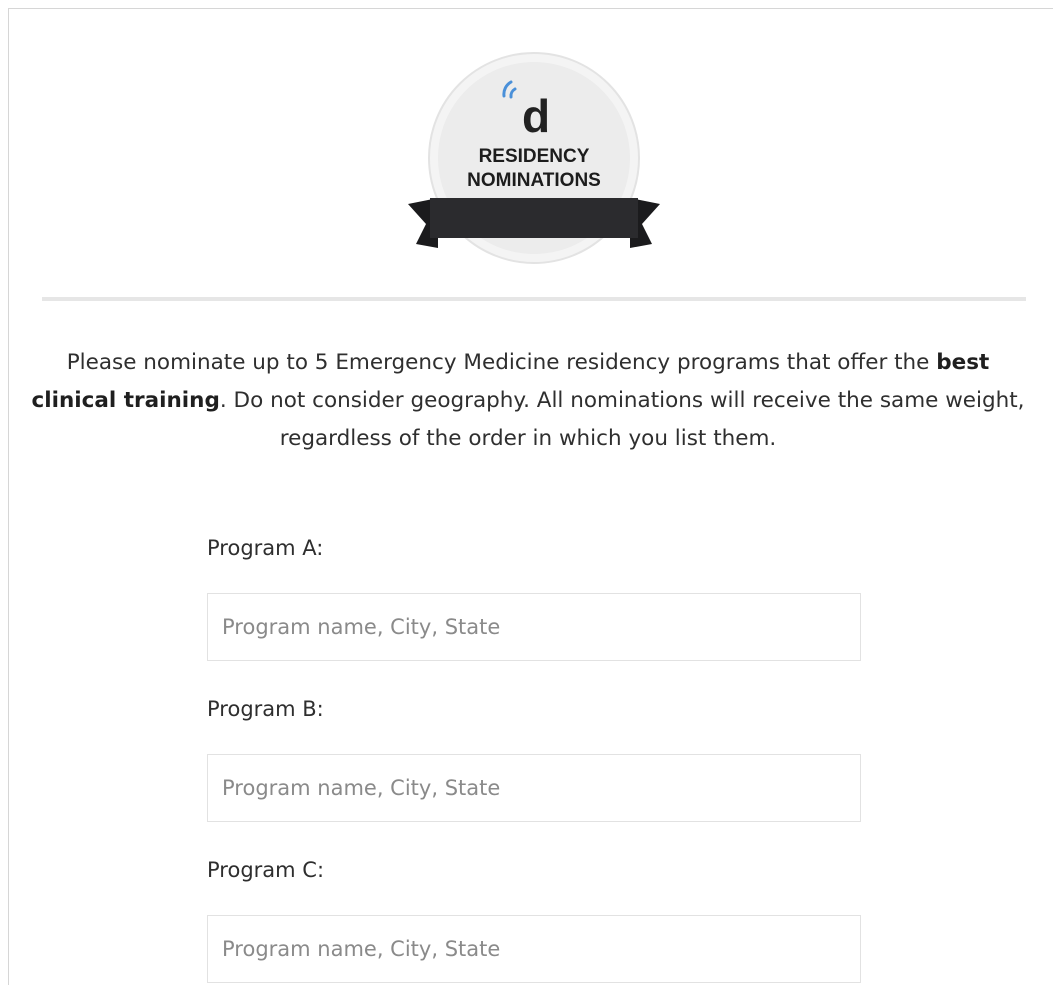  I want to click on logo-line1: RESIDENCY, so click(534, 156).